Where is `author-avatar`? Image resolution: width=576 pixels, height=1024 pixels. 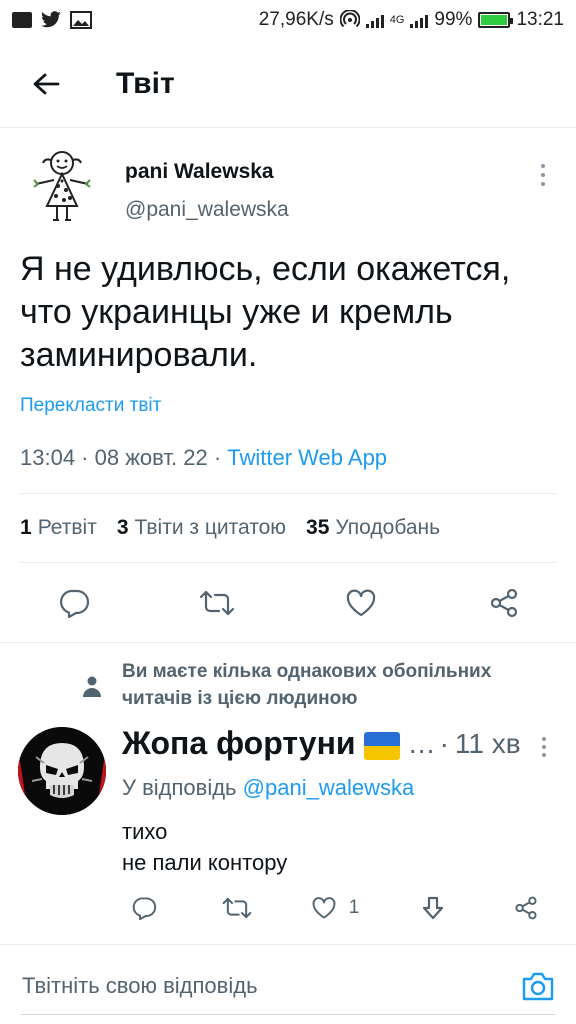 author-avatar is located at coordinates (62, 186).